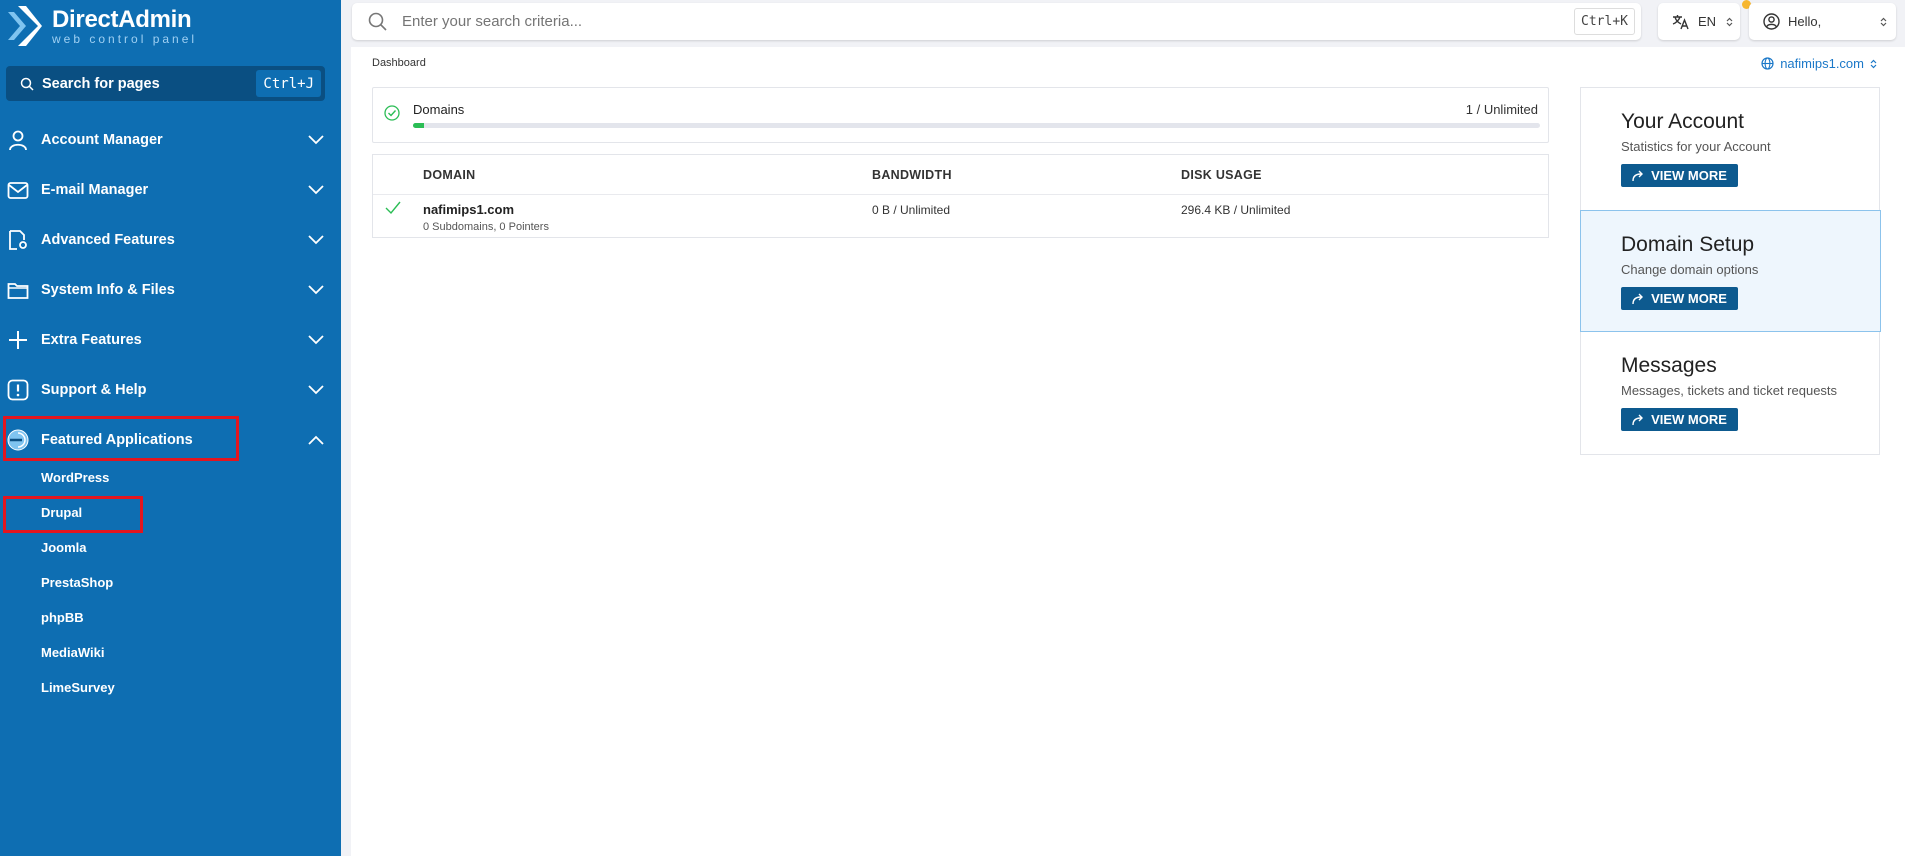 The width and height of the screenshot is (1905, 856). What do you see at coordinates (95, 190) in the screenshot?
I see `sidebar-item-label: E-mail Manager` at bounding box center [95, 190].